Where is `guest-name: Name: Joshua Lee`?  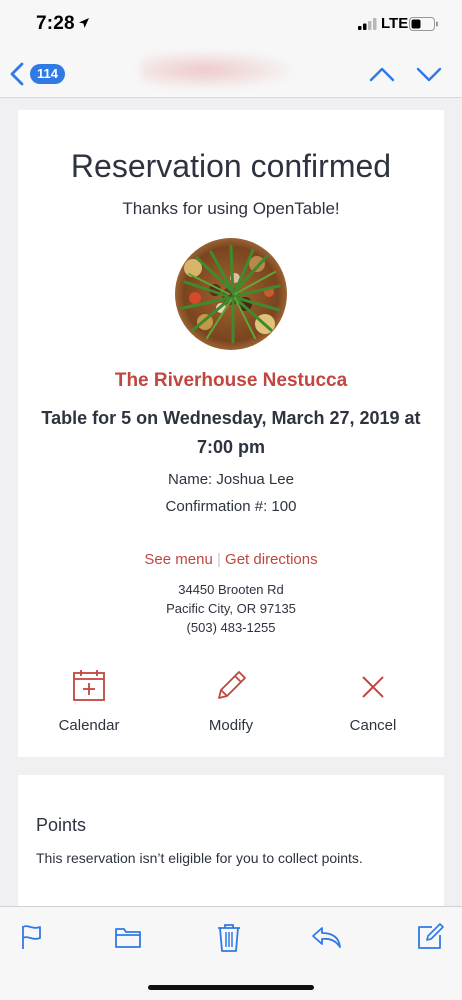
guest-name: Name: Joshua Lee is located at coordinates (231, 479).